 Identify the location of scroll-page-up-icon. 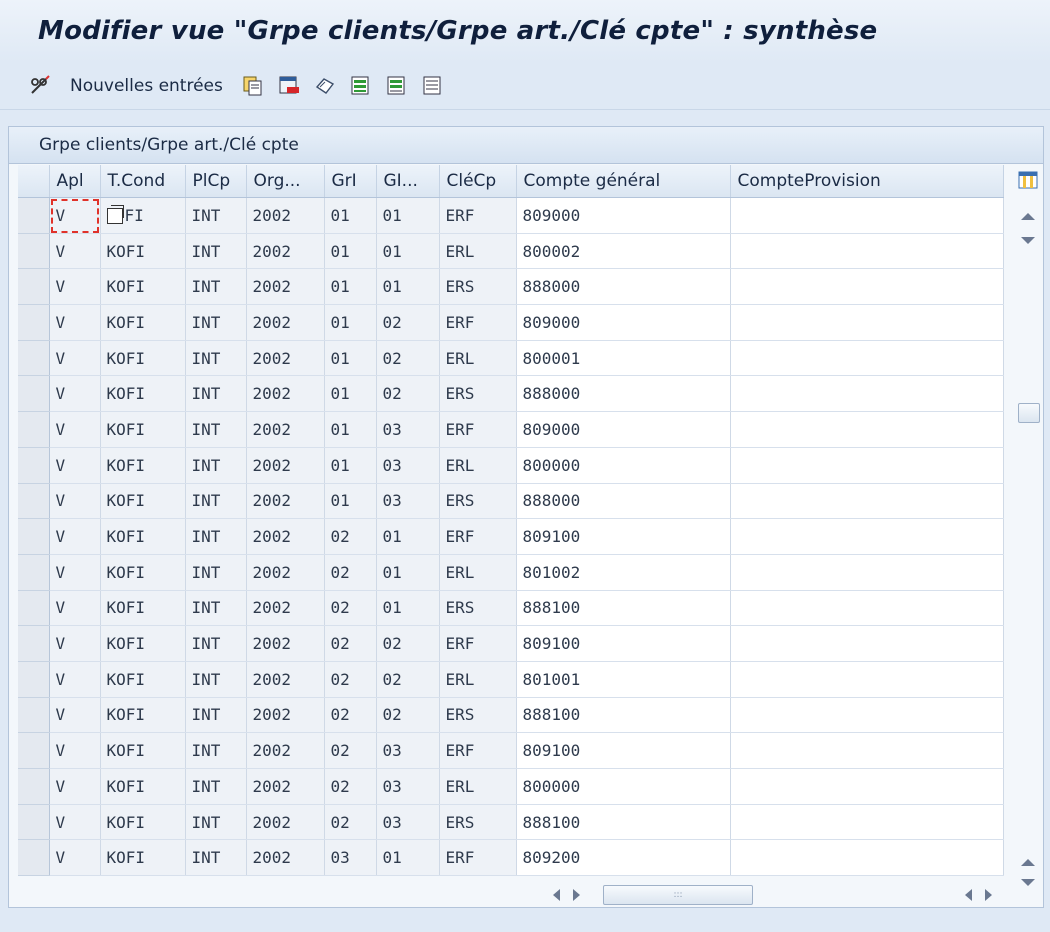
(1028, 216).